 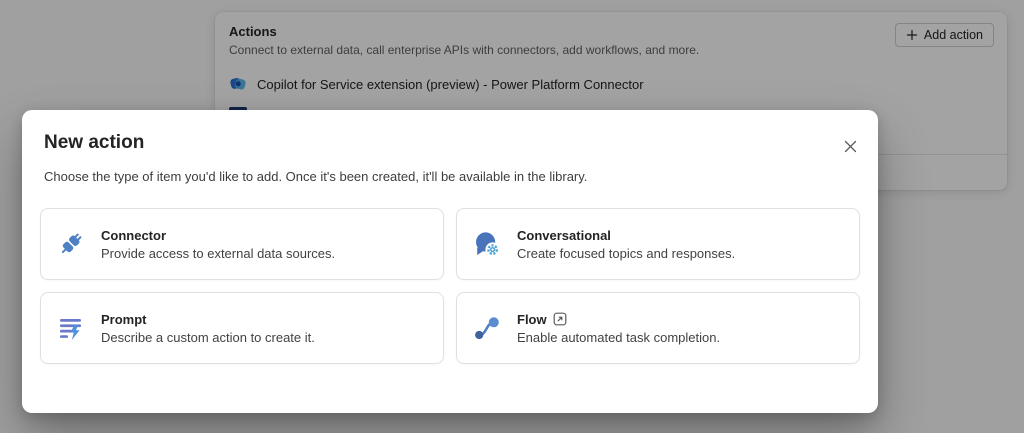 What do you see at coordinates (94, 142) in the screenshot?
I see `dialog-title: New action` at bounding box center [94, 142].